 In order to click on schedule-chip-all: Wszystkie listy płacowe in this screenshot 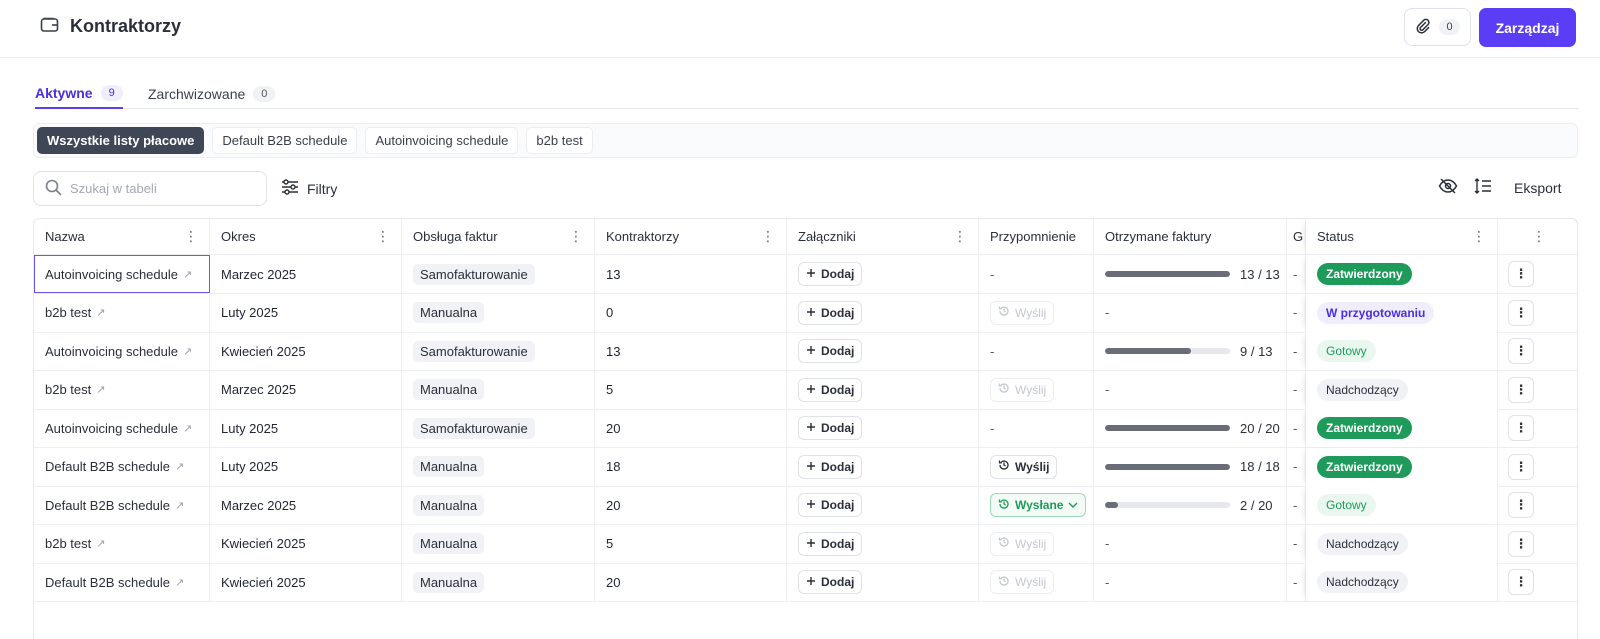, I will do `click(121, 140)`.